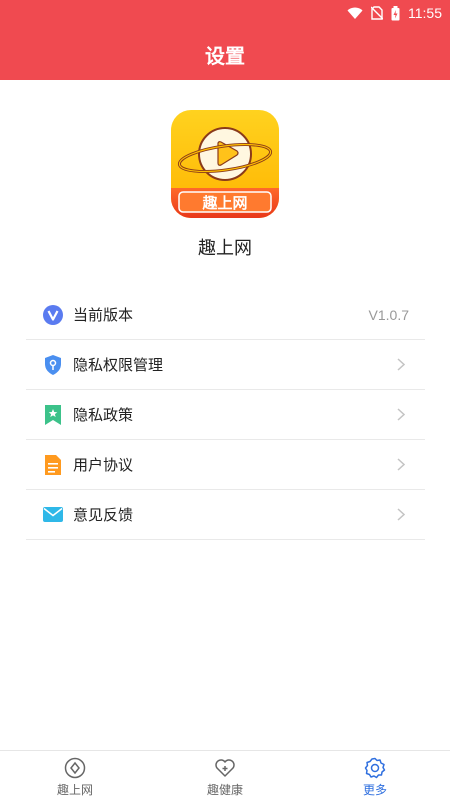 The image size is (450, 801). What do you see at coordinates (225, 56) in the screenshot?
I see `page-title: 设置` at bounding box center [225, 56].